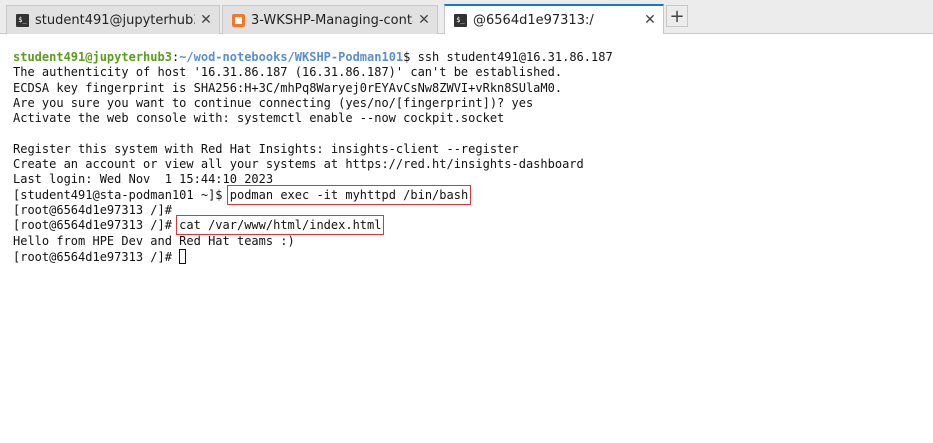 Image resolution: width=933 pixels, height=443 pixels. I want to click on tab-title: student491@jupyterhub3: ~/, so click(115, 20).